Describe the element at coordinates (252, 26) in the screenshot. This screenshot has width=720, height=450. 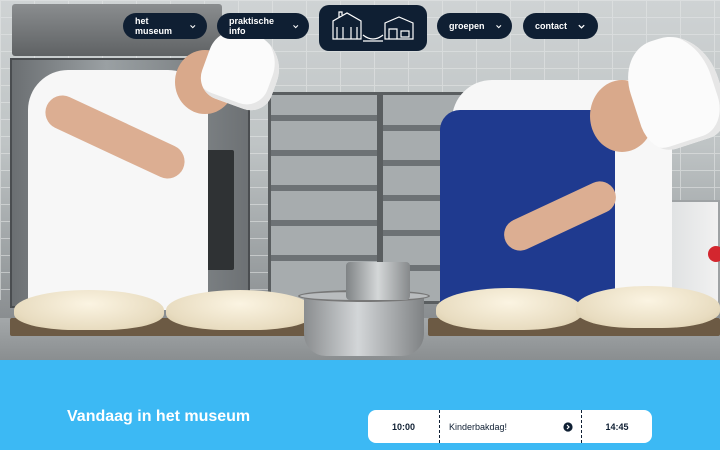
I see `nav-label: praktische info` at that location.